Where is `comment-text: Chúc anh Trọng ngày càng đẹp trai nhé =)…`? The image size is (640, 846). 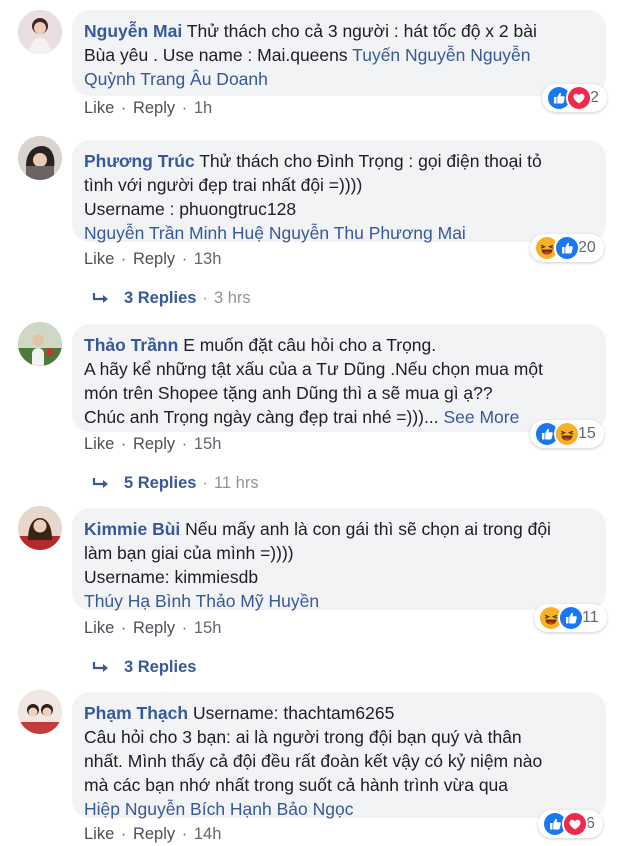
comment-text: Chúc anh Trọng ngày càng đẹp trai nhé =)… is located at coordinates (261, 417).